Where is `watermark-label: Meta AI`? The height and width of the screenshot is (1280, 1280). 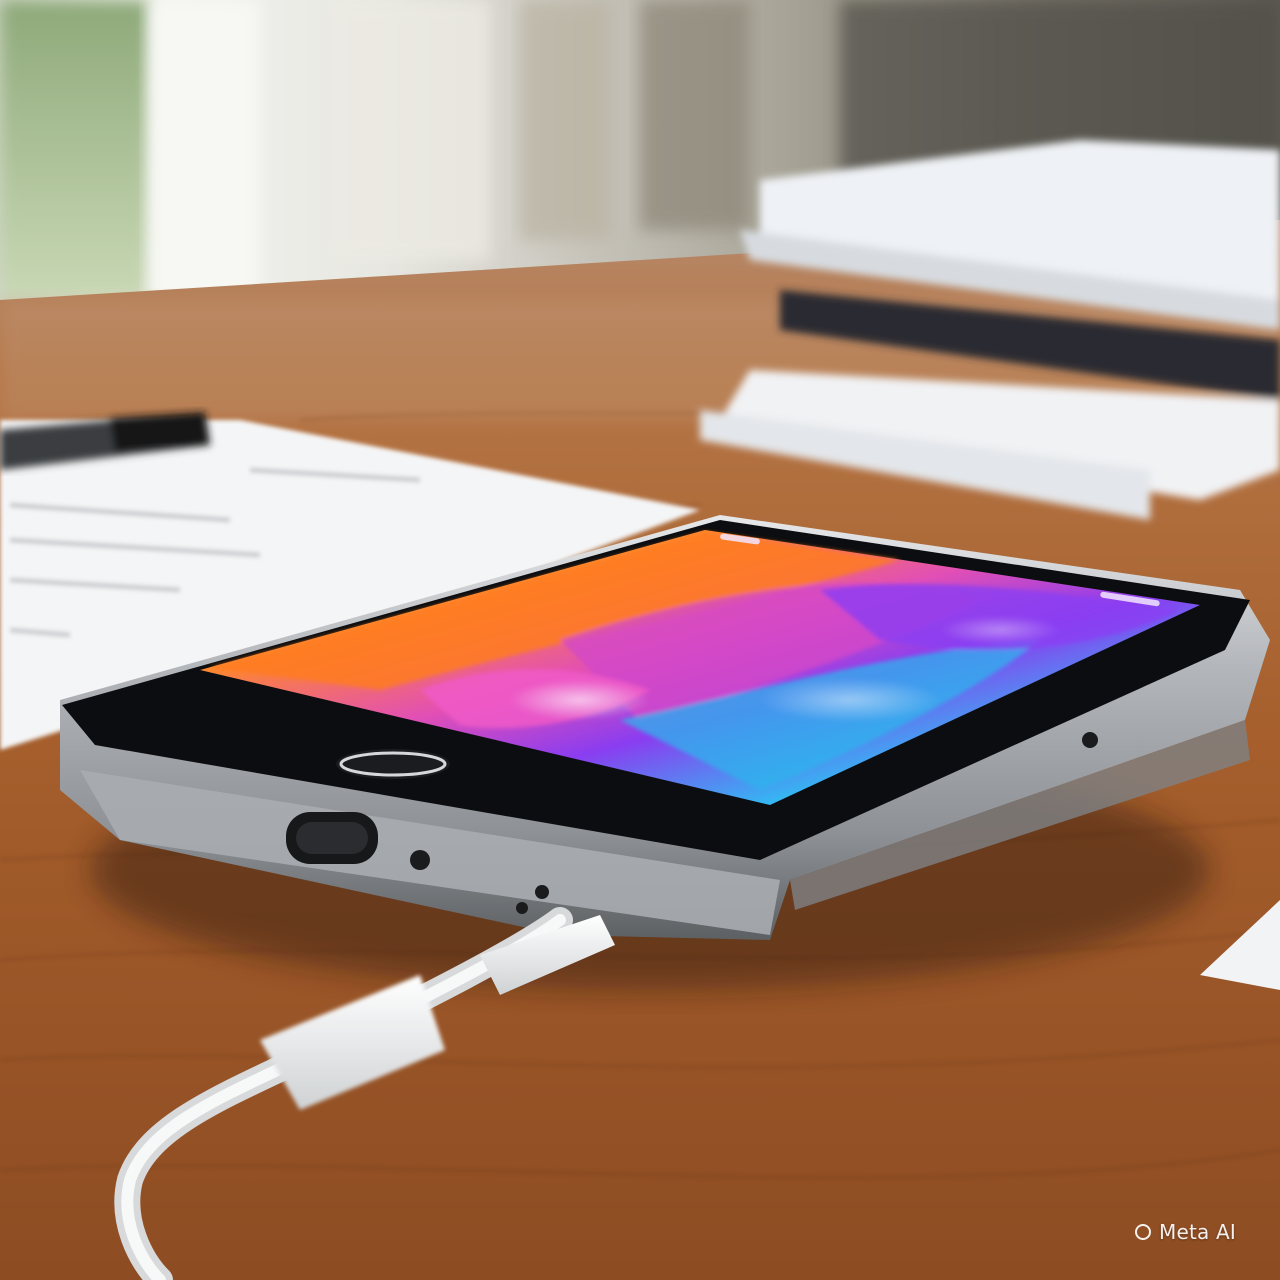
watermark-label: Meta AI is located at coordinates (1197, 1232).